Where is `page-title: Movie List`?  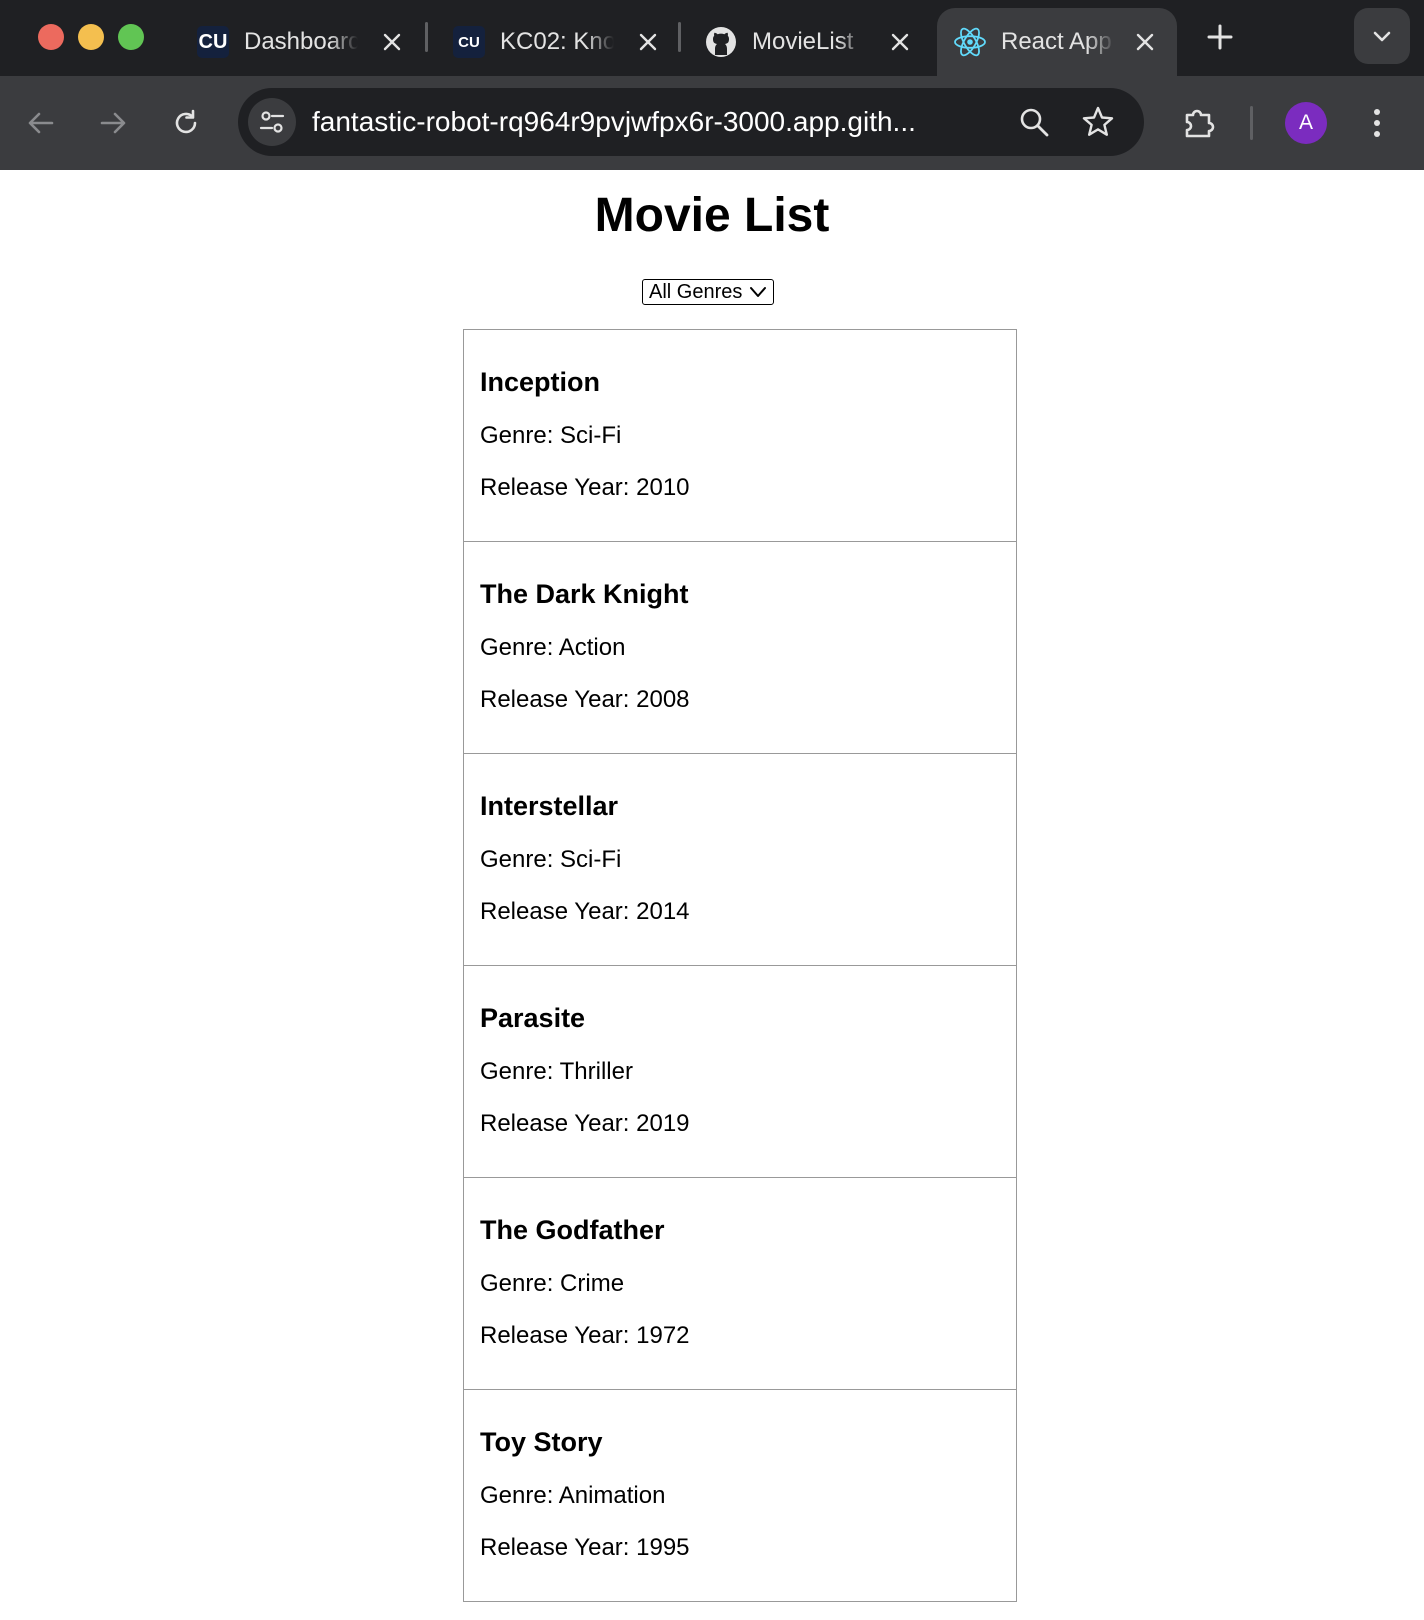 page-title: Movie List is located at coordinates (712, 215).